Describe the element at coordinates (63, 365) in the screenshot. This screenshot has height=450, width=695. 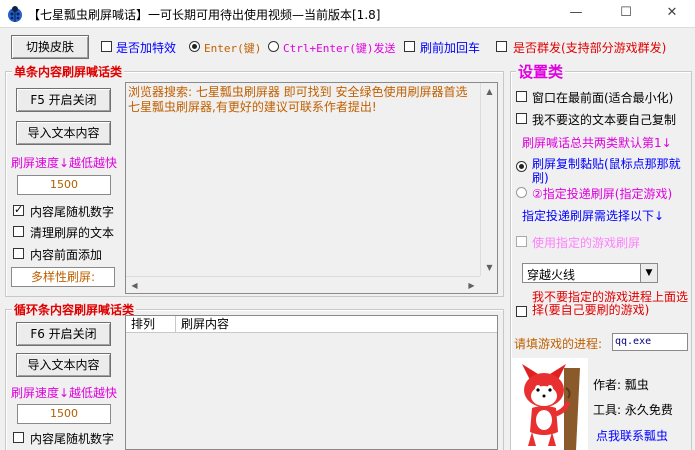
I see `loop-import-text-button: 导入文本内容` at that location.